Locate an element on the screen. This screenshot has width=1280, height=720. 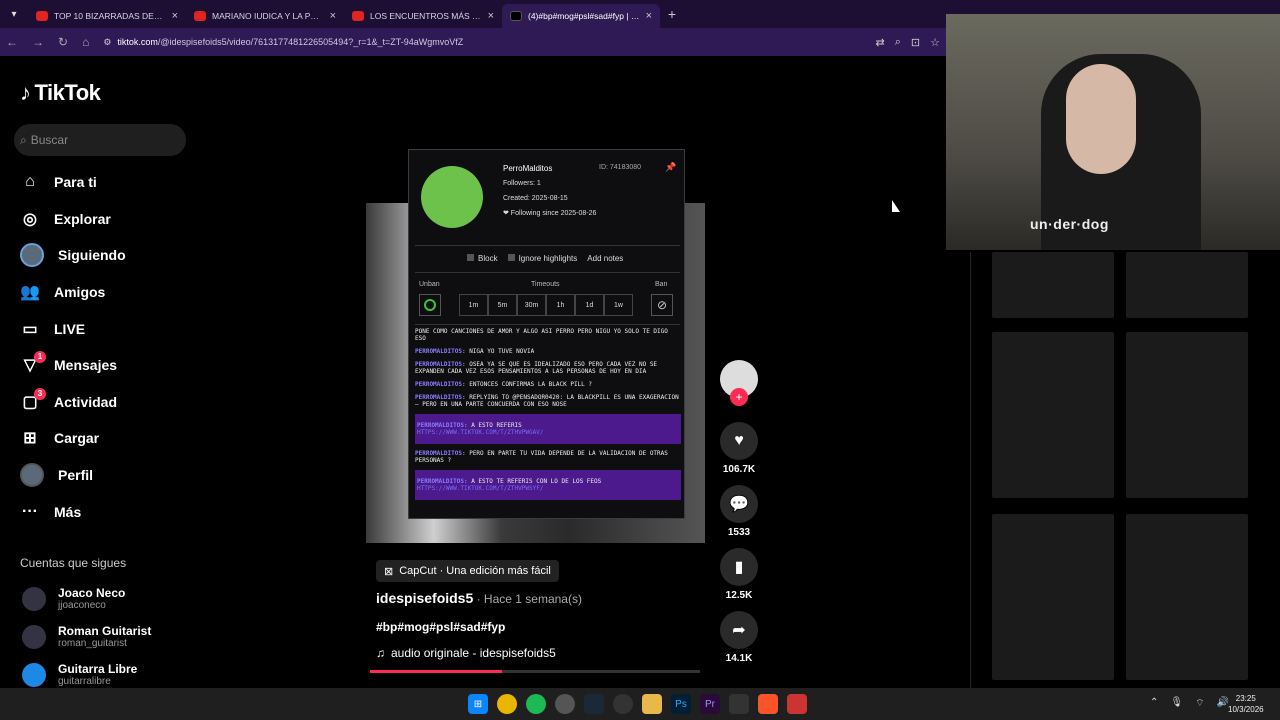
youtube-icon is located at coordinates (42, 16).